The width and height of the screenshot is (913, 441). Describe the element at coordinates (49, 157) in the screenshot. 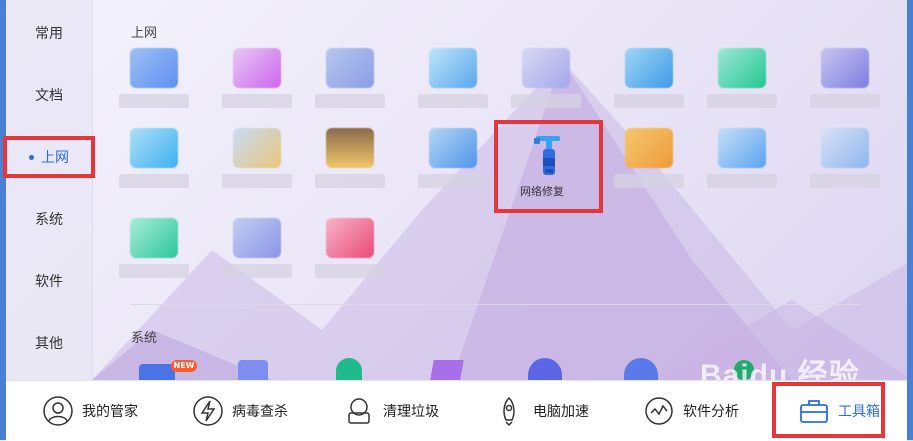

I see `highlight-box-internet-tab` at that location.